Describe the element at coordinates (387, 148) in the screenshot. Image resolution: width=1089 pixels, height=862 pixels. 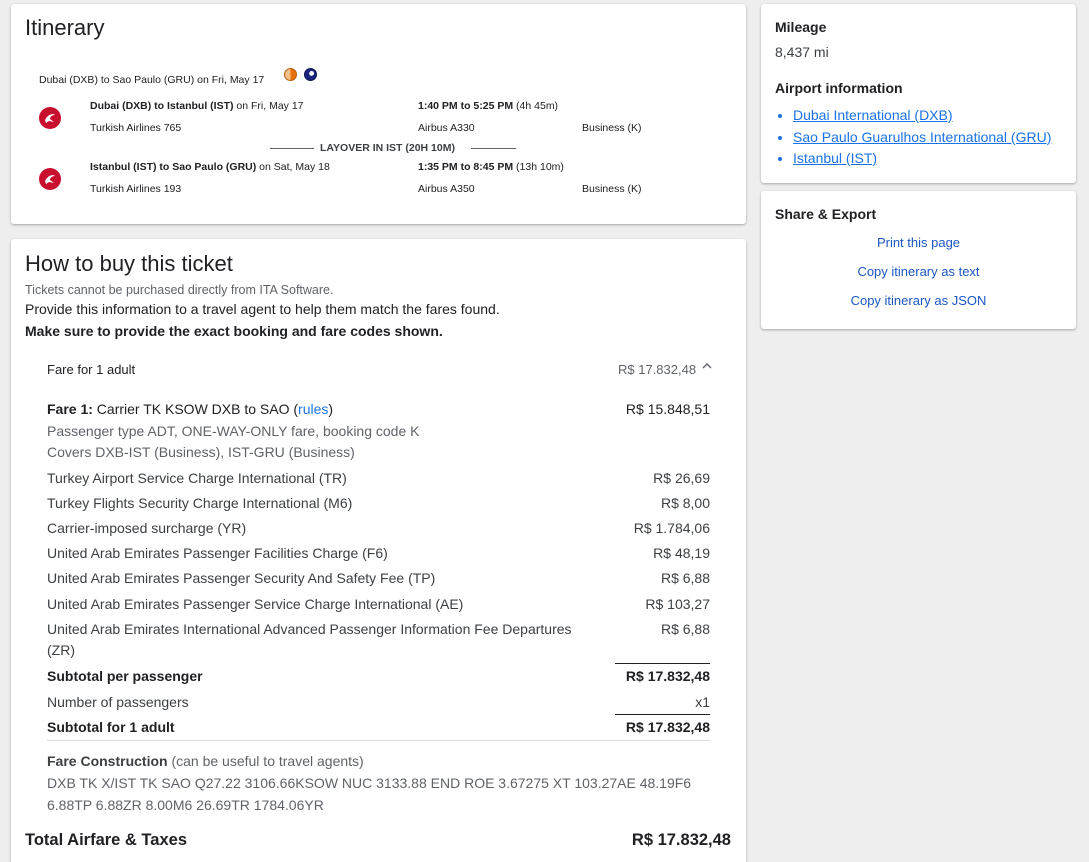
I see `layover-label: LAYOVER IN IST (20H 10M)` at that location.